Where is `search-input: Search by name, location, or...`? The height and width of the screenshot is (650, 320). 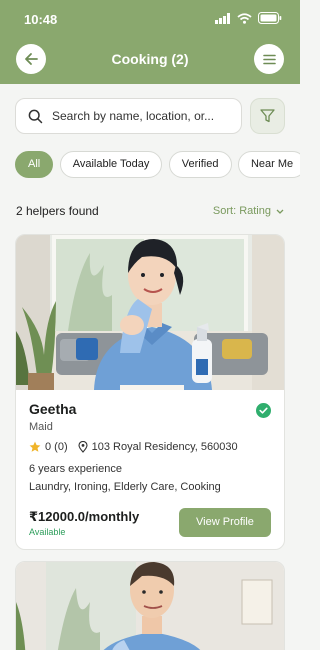
search-input: Search by name, location, or... is located at coordinates (128, 116).